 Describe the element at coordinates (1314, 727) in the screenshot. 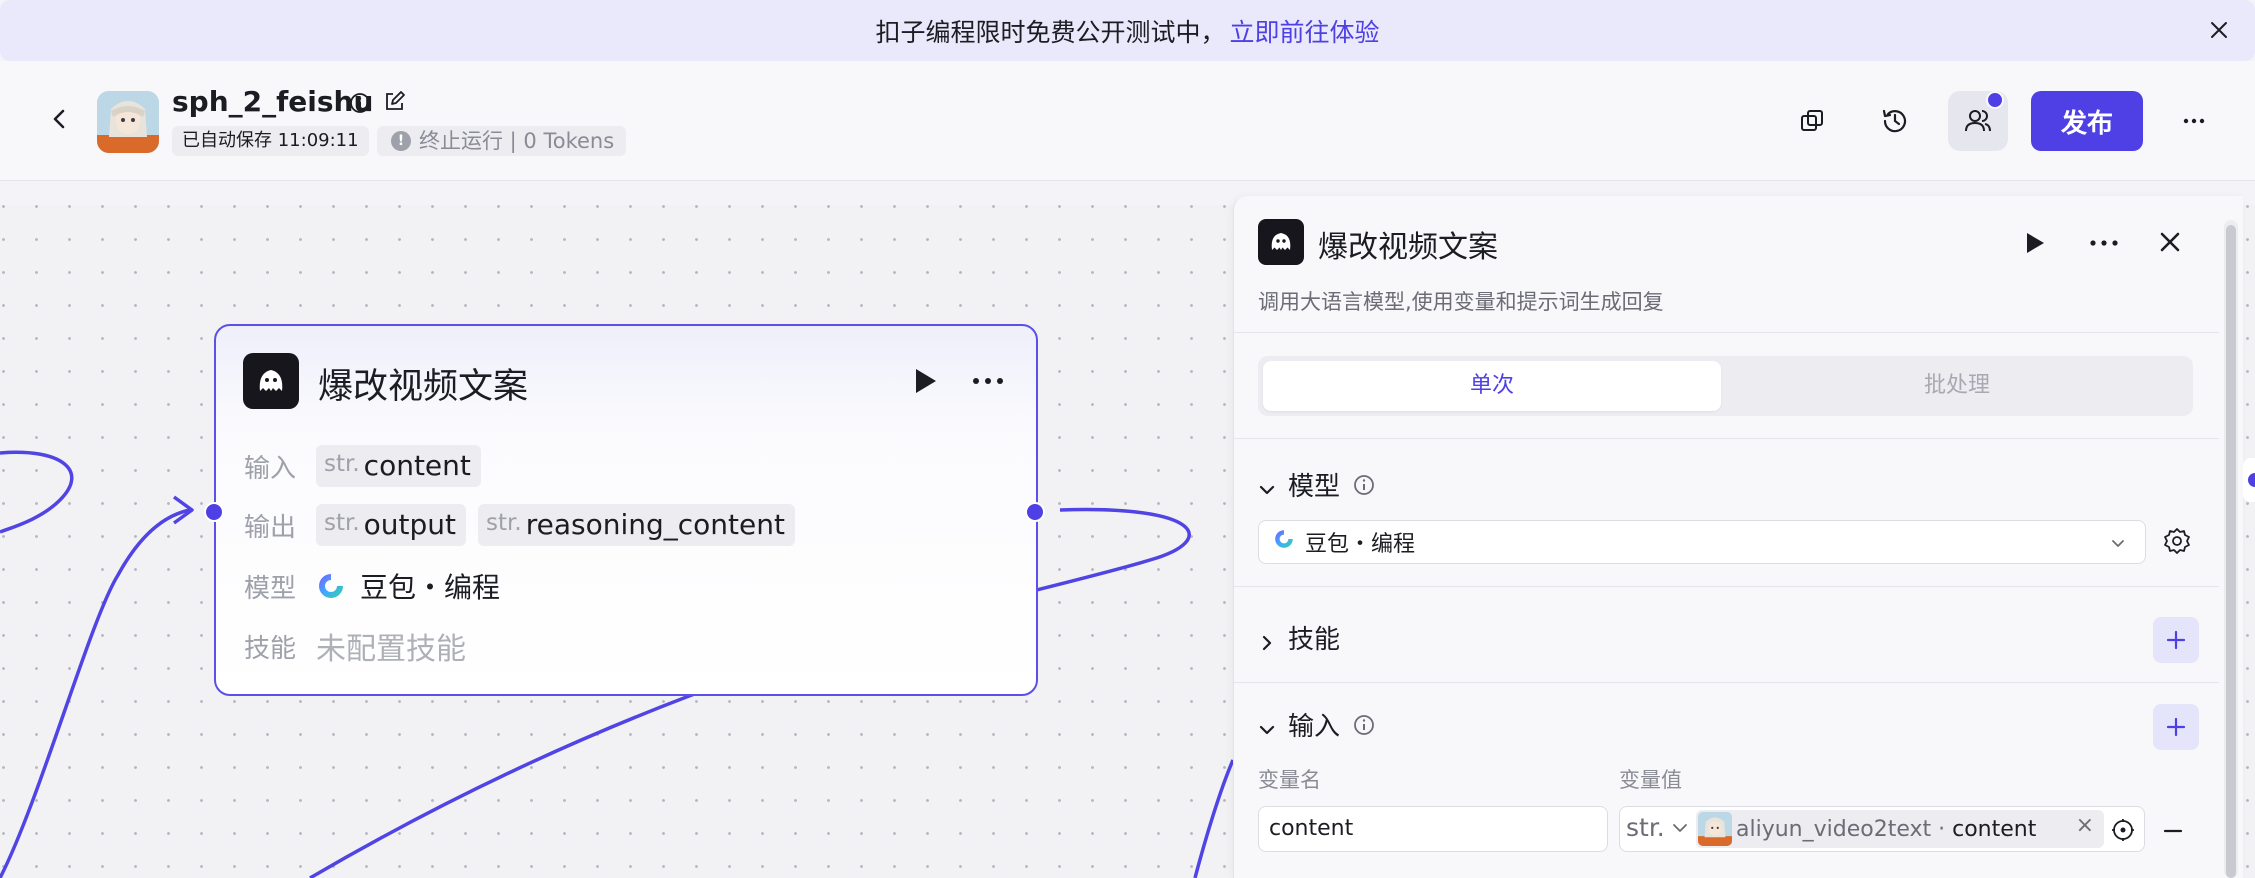

I see `input-section-title: 输入` at that location.